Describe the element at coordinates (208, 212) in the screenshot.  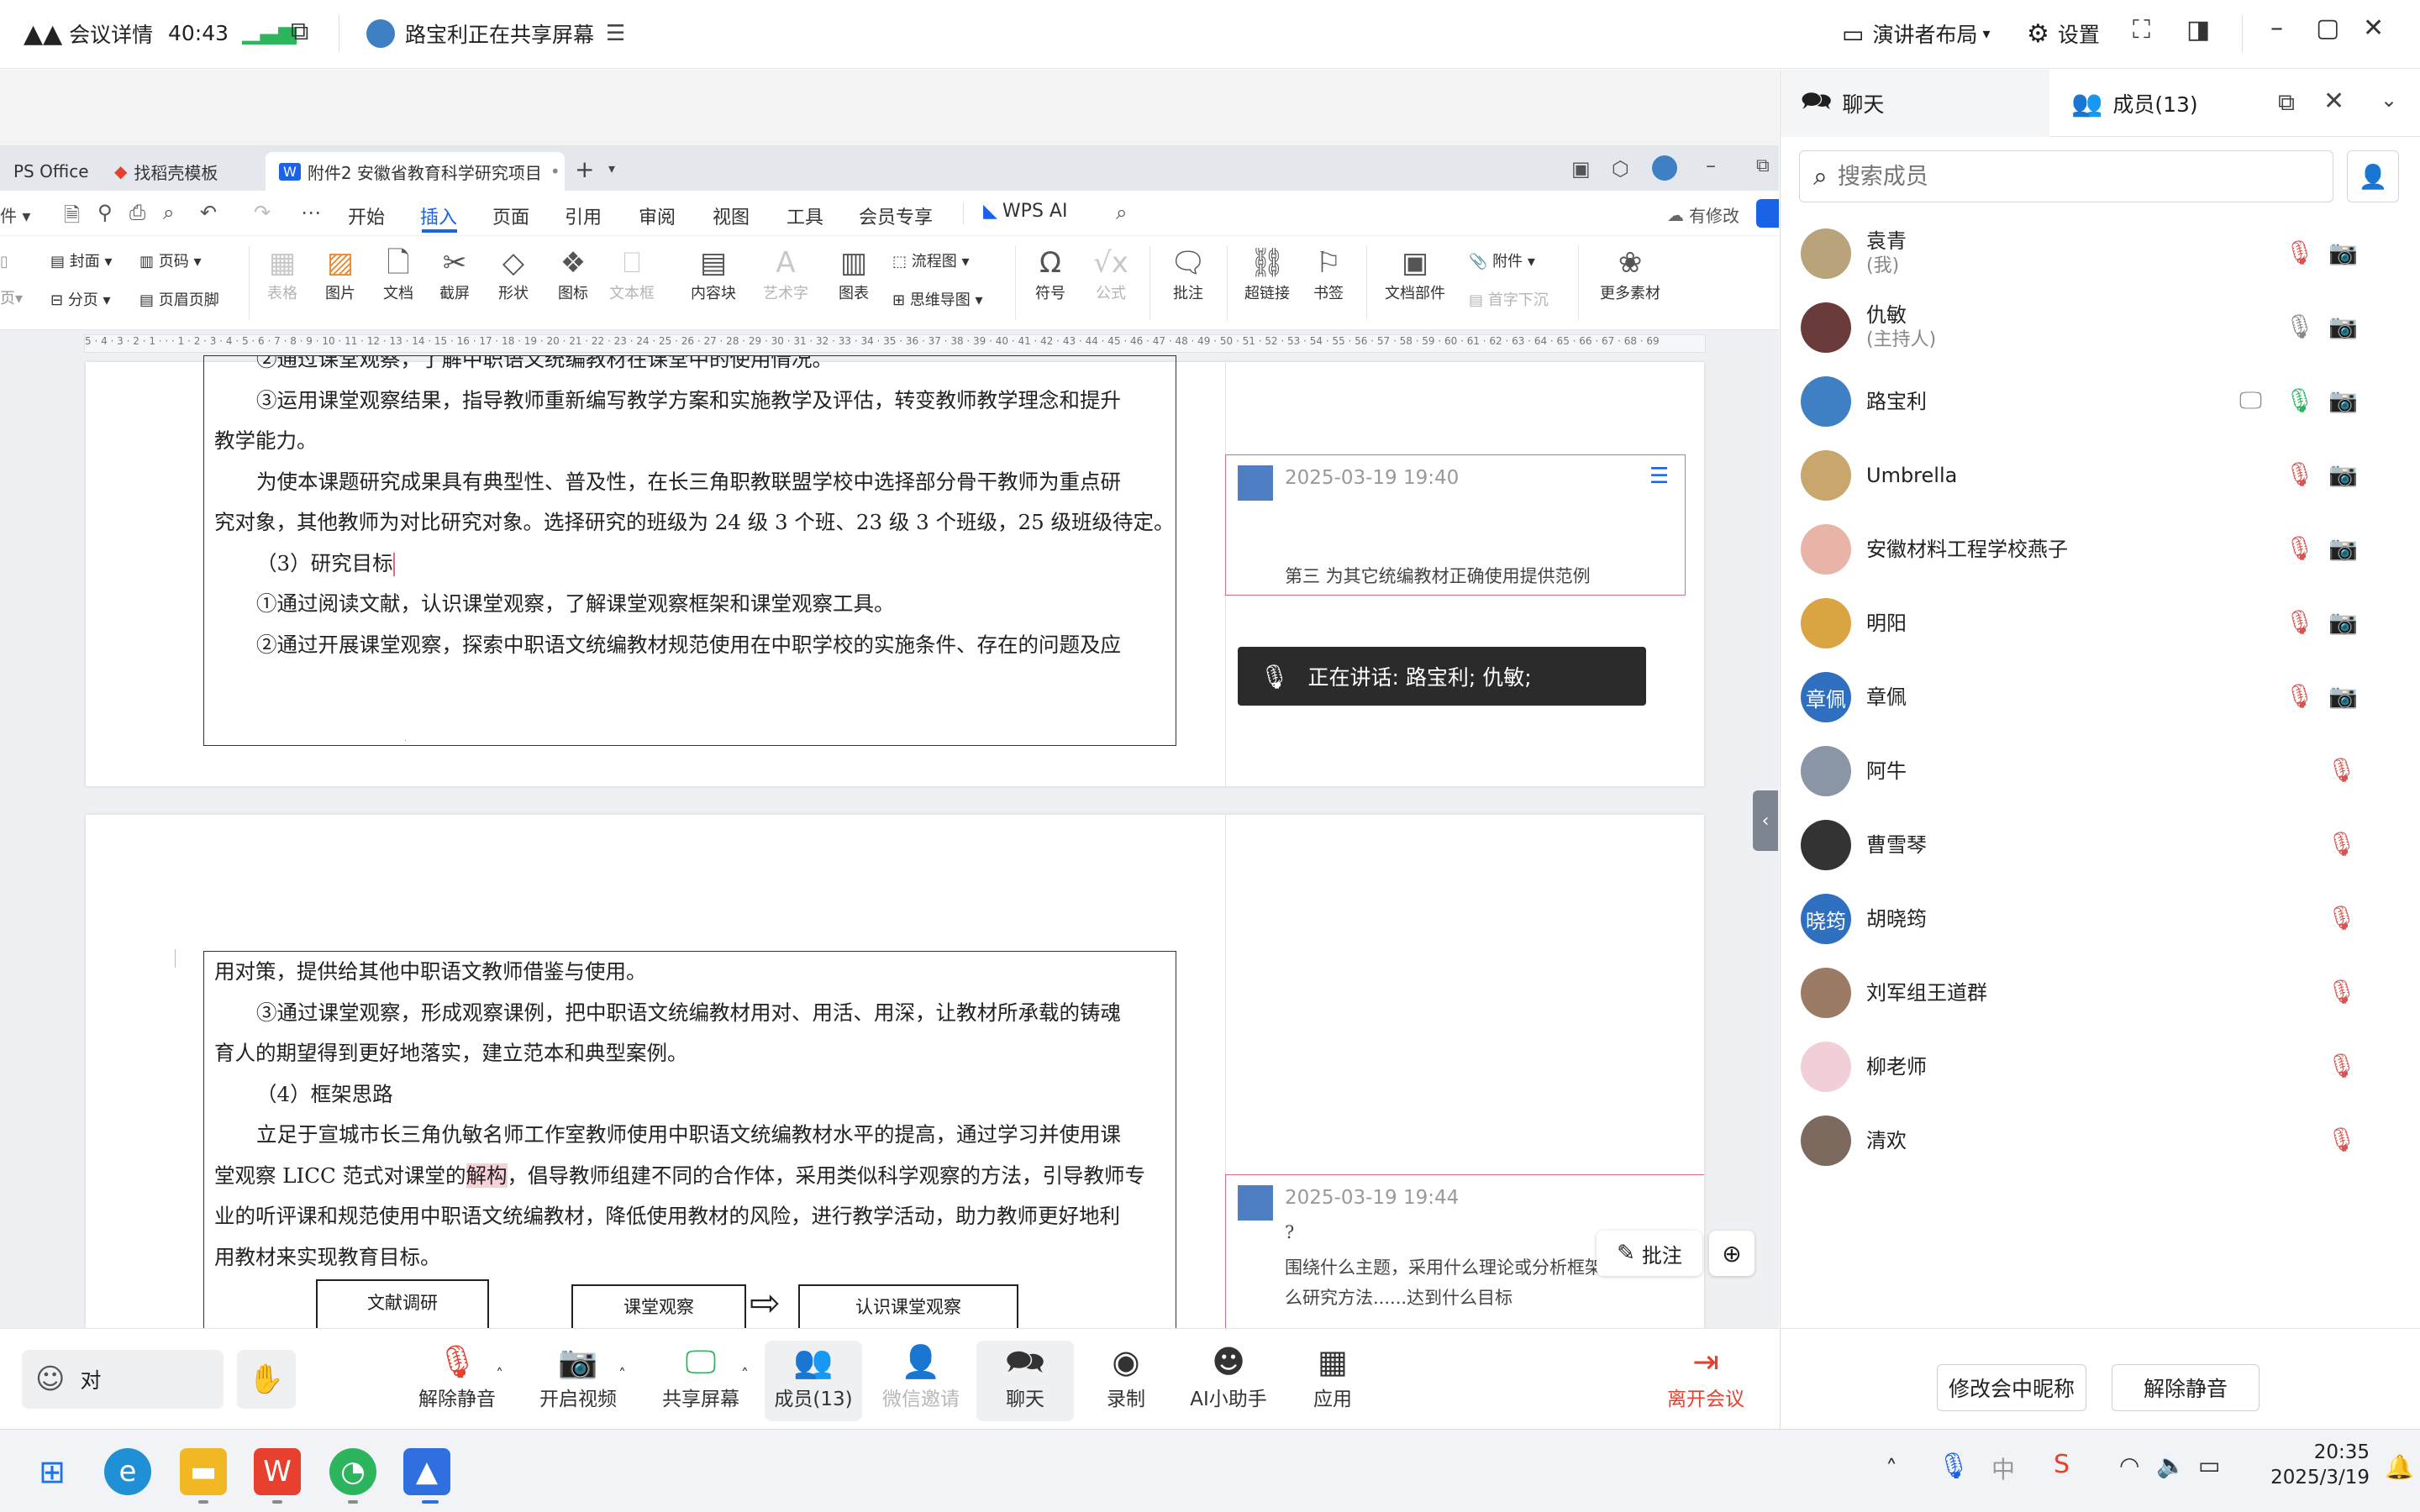
I see `undo-icon: ↶` at that location.